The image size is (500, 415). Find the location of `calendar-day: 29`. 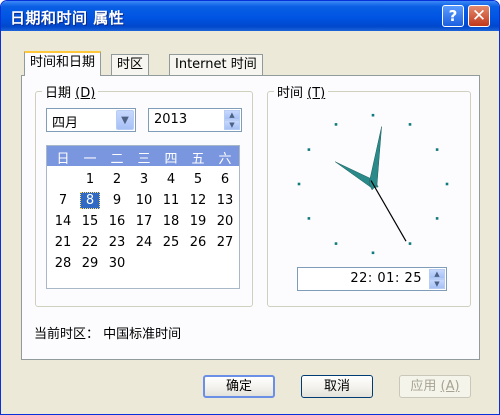

calendar-day: 29 is located at coordinates (90, 263).